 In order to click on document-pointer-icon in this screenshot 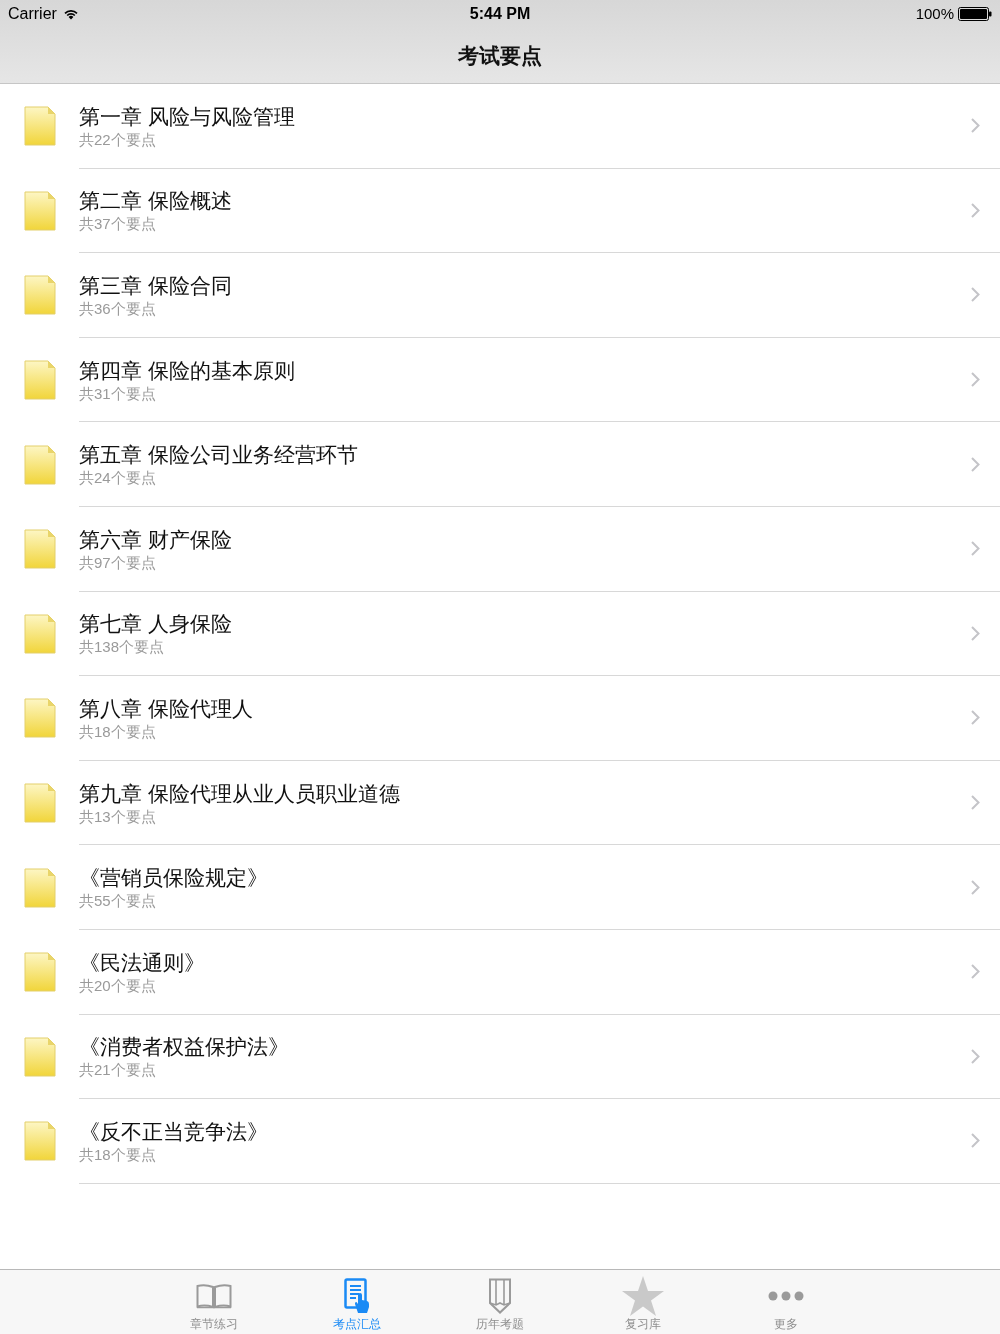, I will do `click(357, 1295)`.